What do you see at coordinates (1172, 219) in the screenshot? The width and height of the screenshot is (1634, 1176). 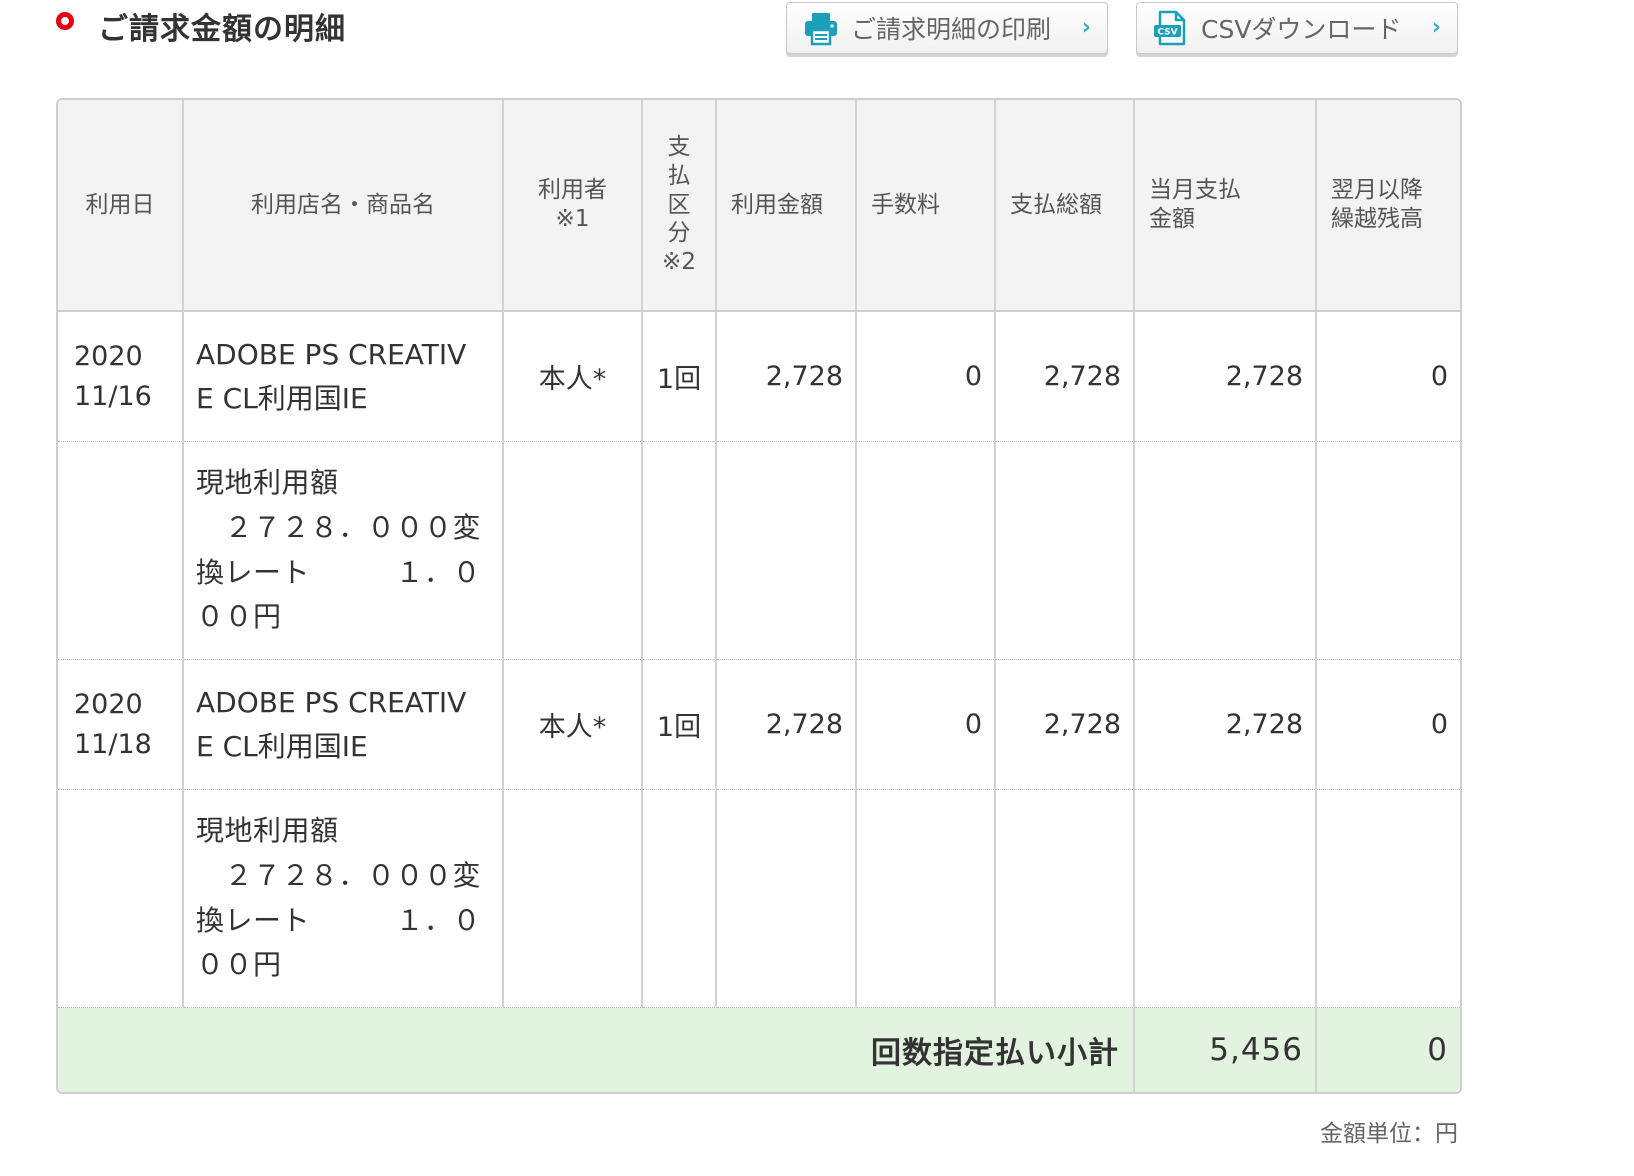 I see `col-header-current-line2: 金額` at bounding box center [1172, 219].